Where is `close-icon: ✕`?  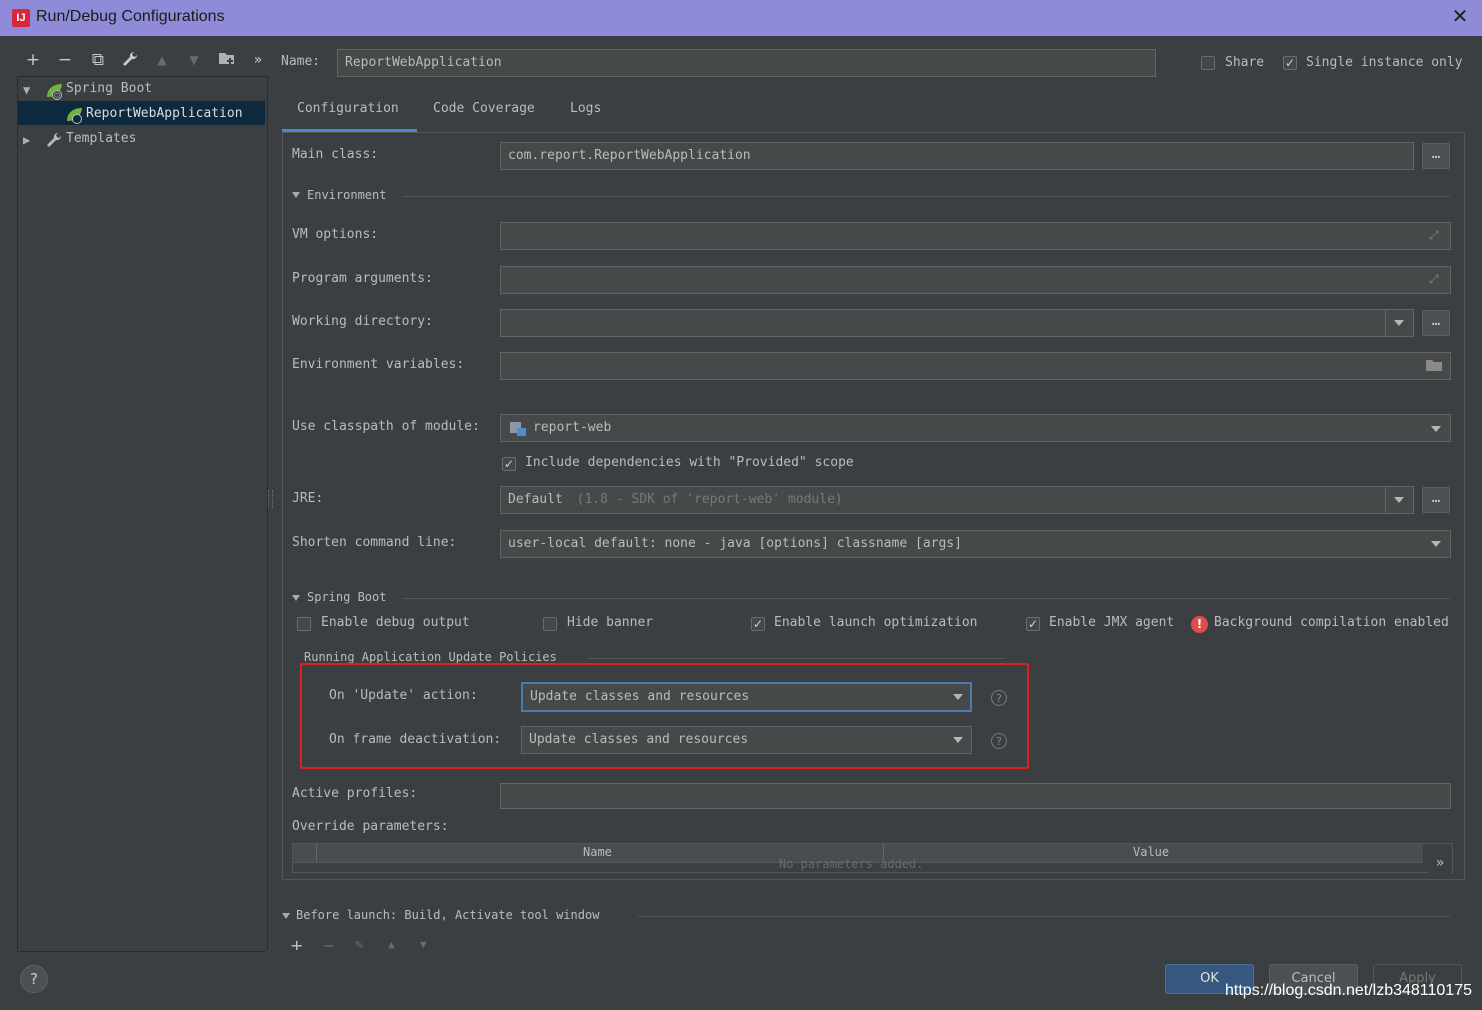 close-icon: ✕ is located at coordinates (1460, 17).